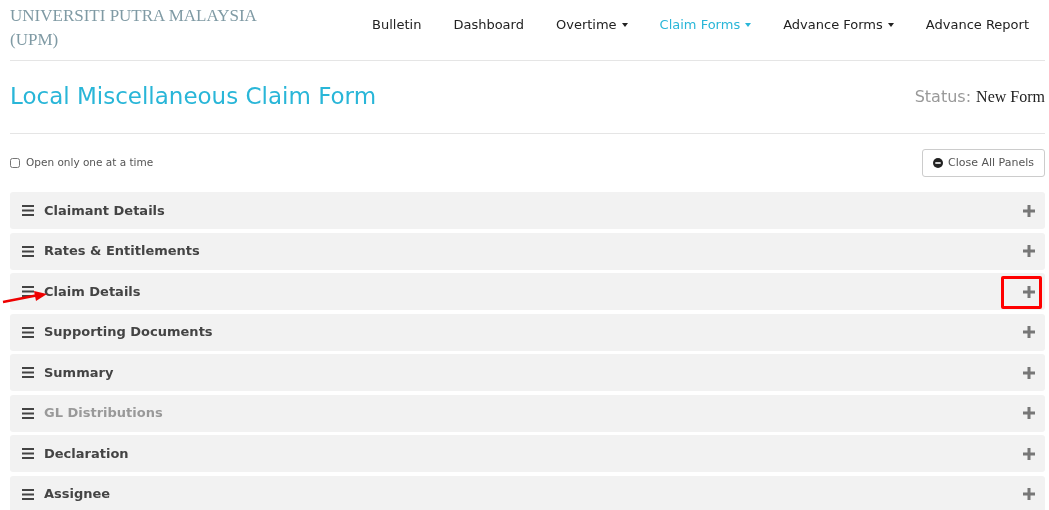  I want to click on panel-header: Rates & Entitlements, so click(527, 251).